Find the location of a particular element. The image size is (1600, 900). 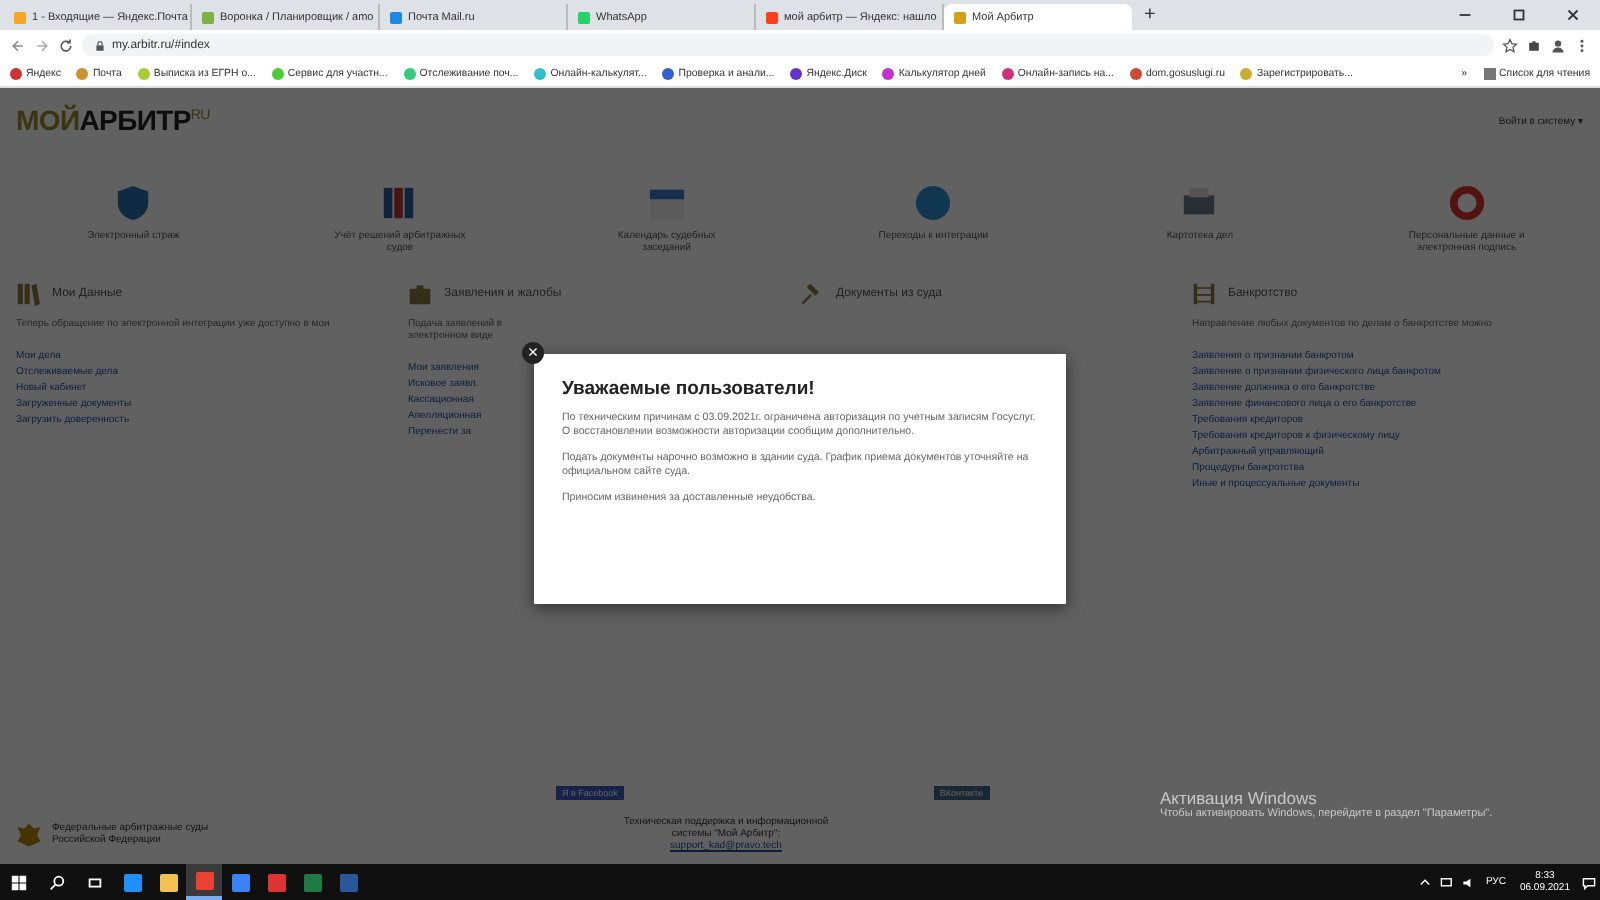

briefcase-icon is located at coordinates (420, 294).